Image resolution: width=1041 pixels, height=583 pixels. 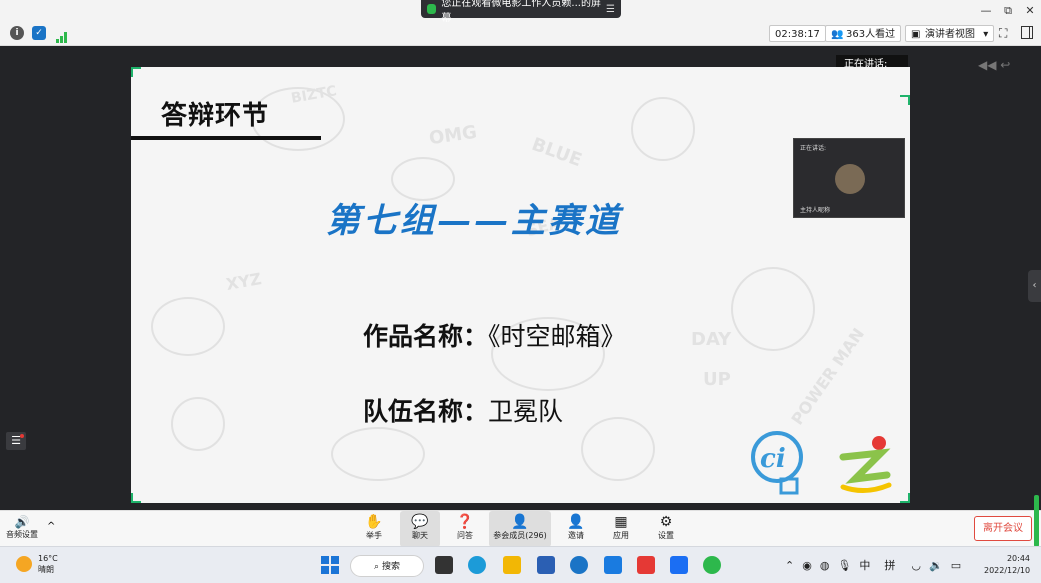 I want to click on group-heading: 第七组——主赛道, so click(x=474, y=221).